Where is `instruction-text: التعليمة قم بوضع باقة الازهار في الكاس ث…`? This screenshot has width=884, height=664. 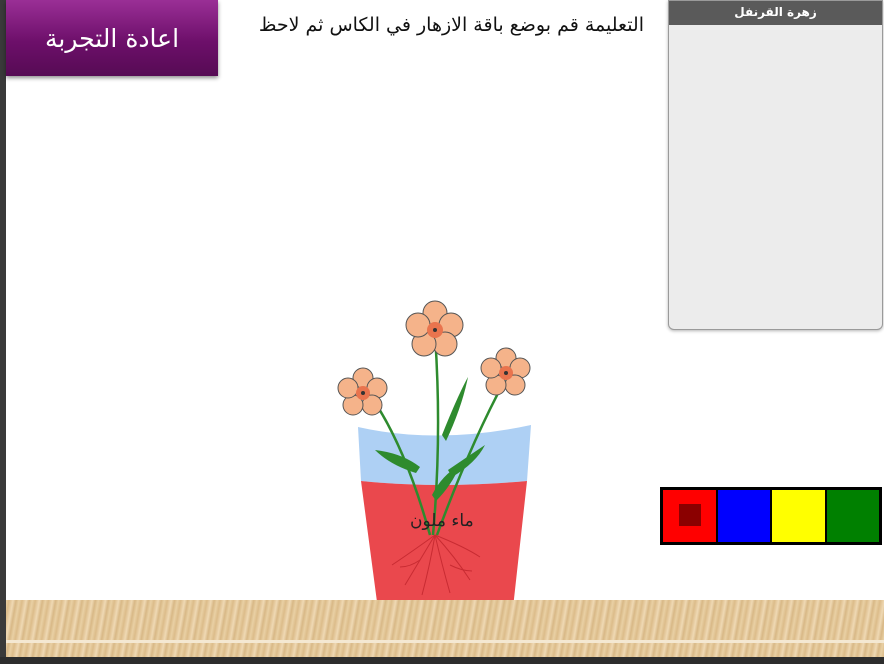
instruction-text: التعليمة قم بوضع باقة الازهار في الكاس ث… is located at coordinates (451, 25).